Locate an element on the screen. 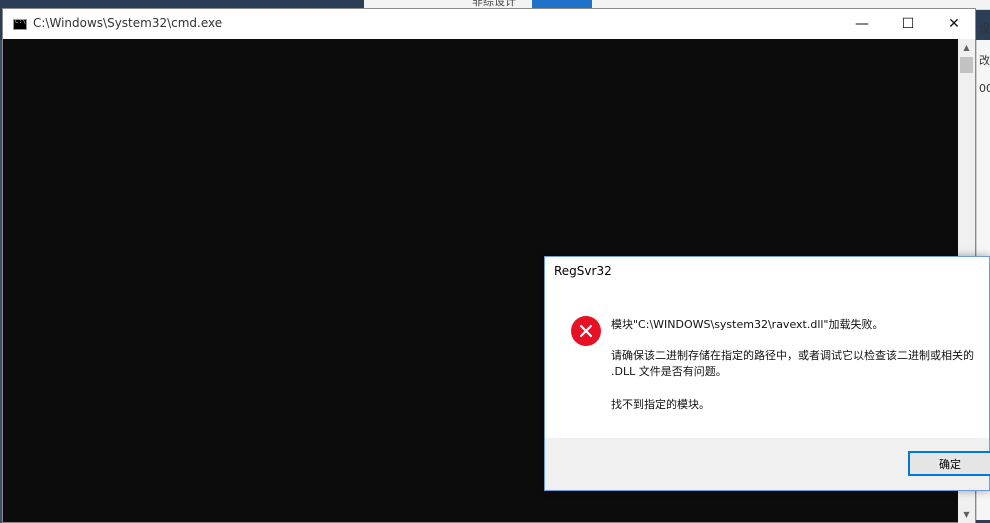 The height and width of the screenshot is (523, 990). scroll-up-icon: ▲ is located at coordinates (966, 47).